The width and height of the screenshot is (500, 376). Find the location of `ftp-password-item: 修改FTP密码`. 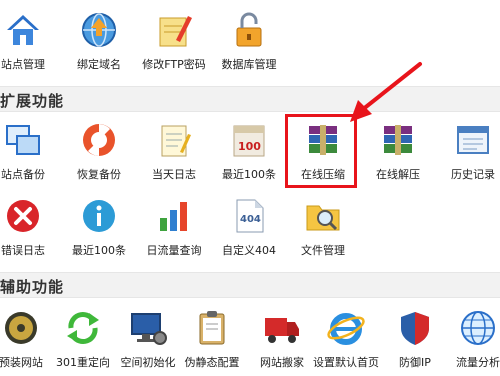

ftp-password-item: 修改FTP密码 is located at coordinates (174, 41).